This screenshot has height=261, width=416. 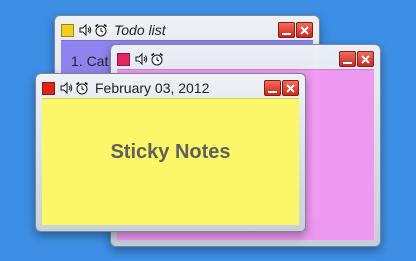 I want to click on yellow-note-title: February 03, 2012, so click(x=152, y=88).